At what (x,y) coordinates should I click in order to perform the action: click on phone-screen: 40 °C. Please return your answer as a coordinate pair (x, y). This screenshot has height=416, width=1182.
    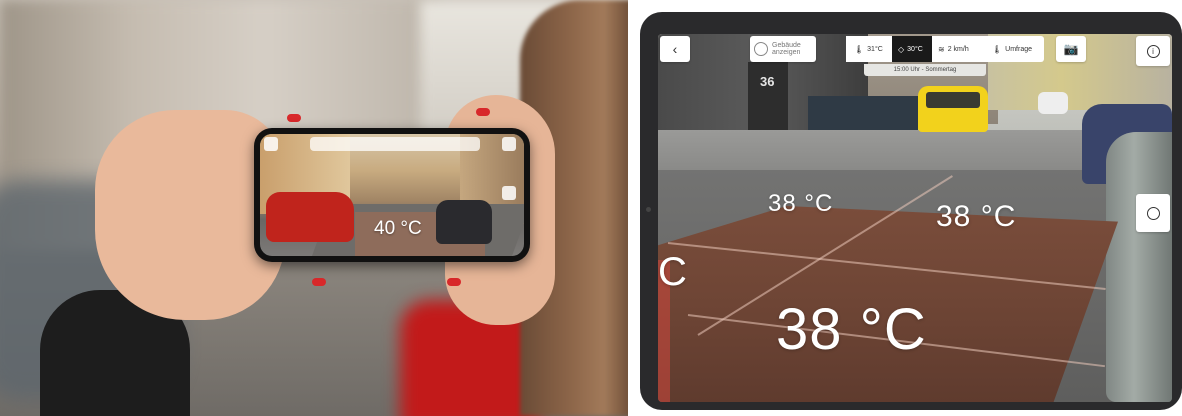
    Looking at the image, I should click on (392, 195).